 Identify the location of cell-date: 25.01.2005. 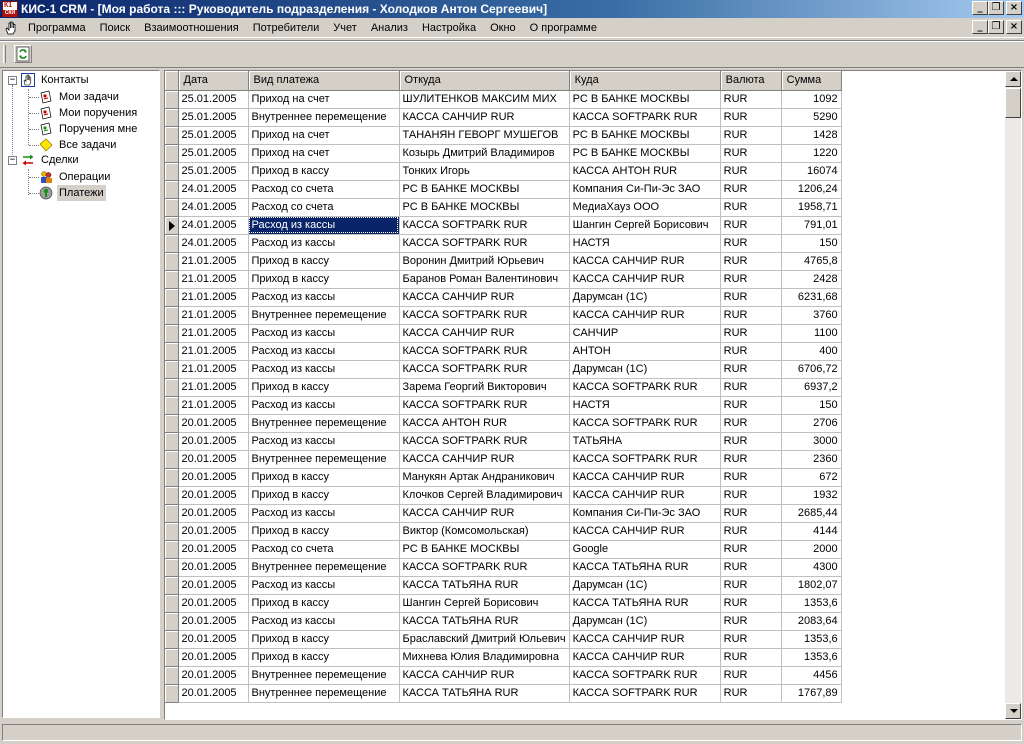
(213, 153).